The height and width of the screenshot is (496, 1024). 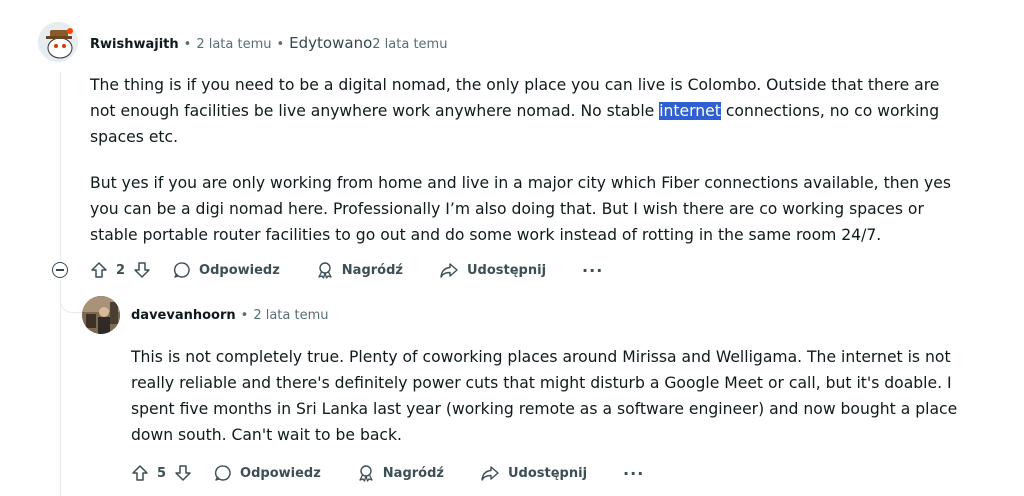 I want to click on vote-count: 5, so click(x=162, y=473).